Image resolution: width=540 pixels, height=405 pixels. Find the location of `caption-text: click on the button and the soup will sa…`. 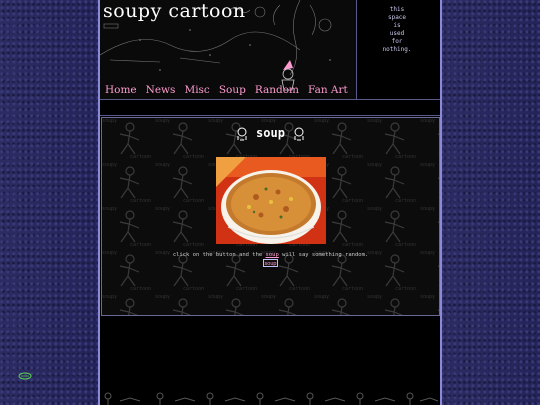

caption-text: click on the button and the soup will sa… is located at coordinates (270, 255).